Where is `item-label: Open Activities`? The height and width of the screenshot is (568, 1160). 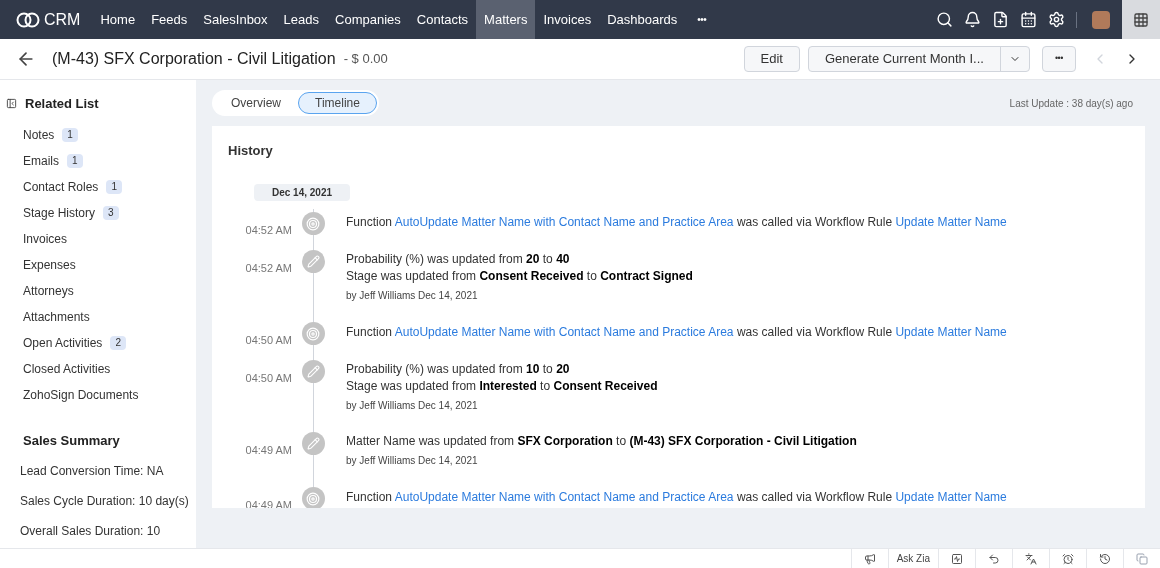 item-label: Open Activities is located at coordinates (63, 343).